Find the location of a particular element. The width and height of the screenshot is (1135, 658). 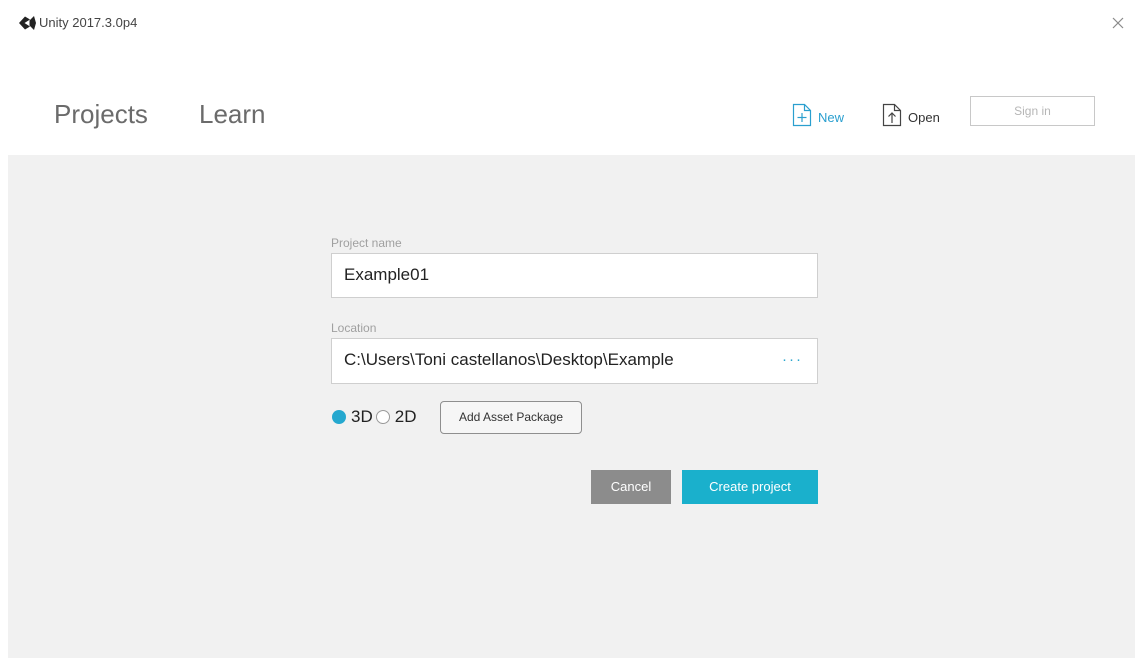

open-file-icon is located at coordinates (892, 115).